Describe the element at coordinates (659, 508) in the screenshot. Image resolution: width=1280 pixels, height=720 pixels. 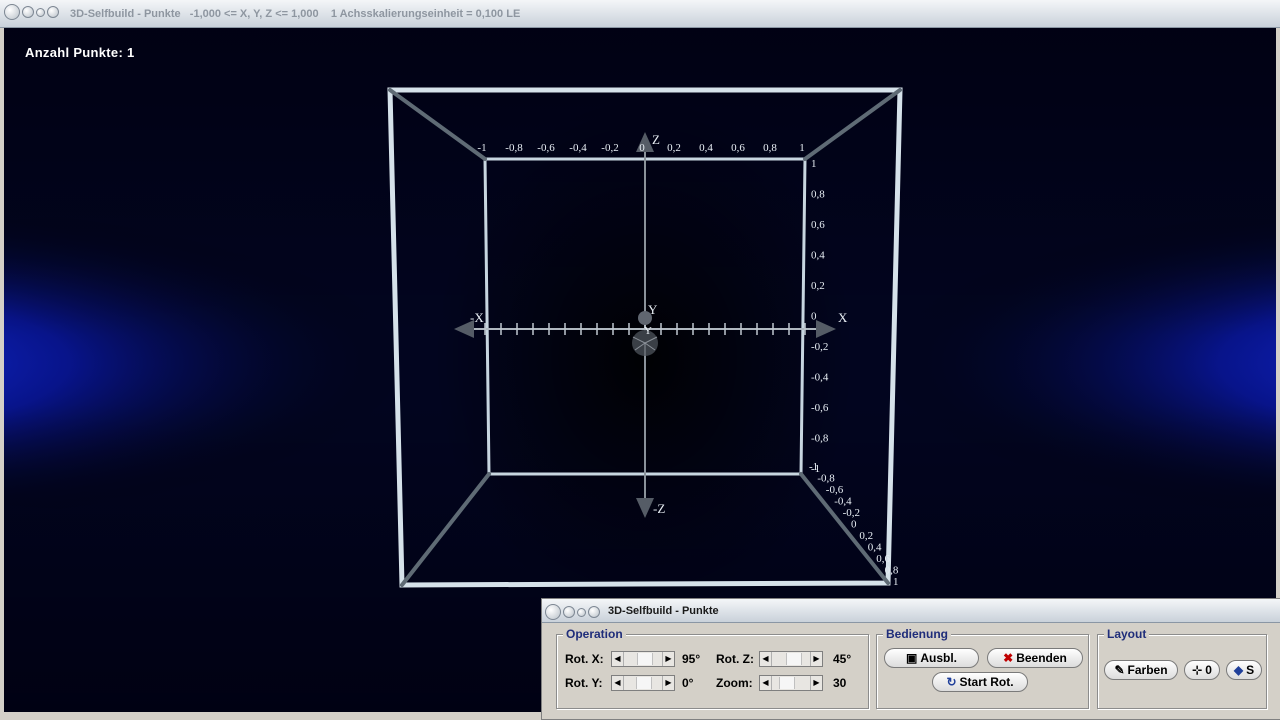
I see `axis-label-neg-z: -Z` at that location.